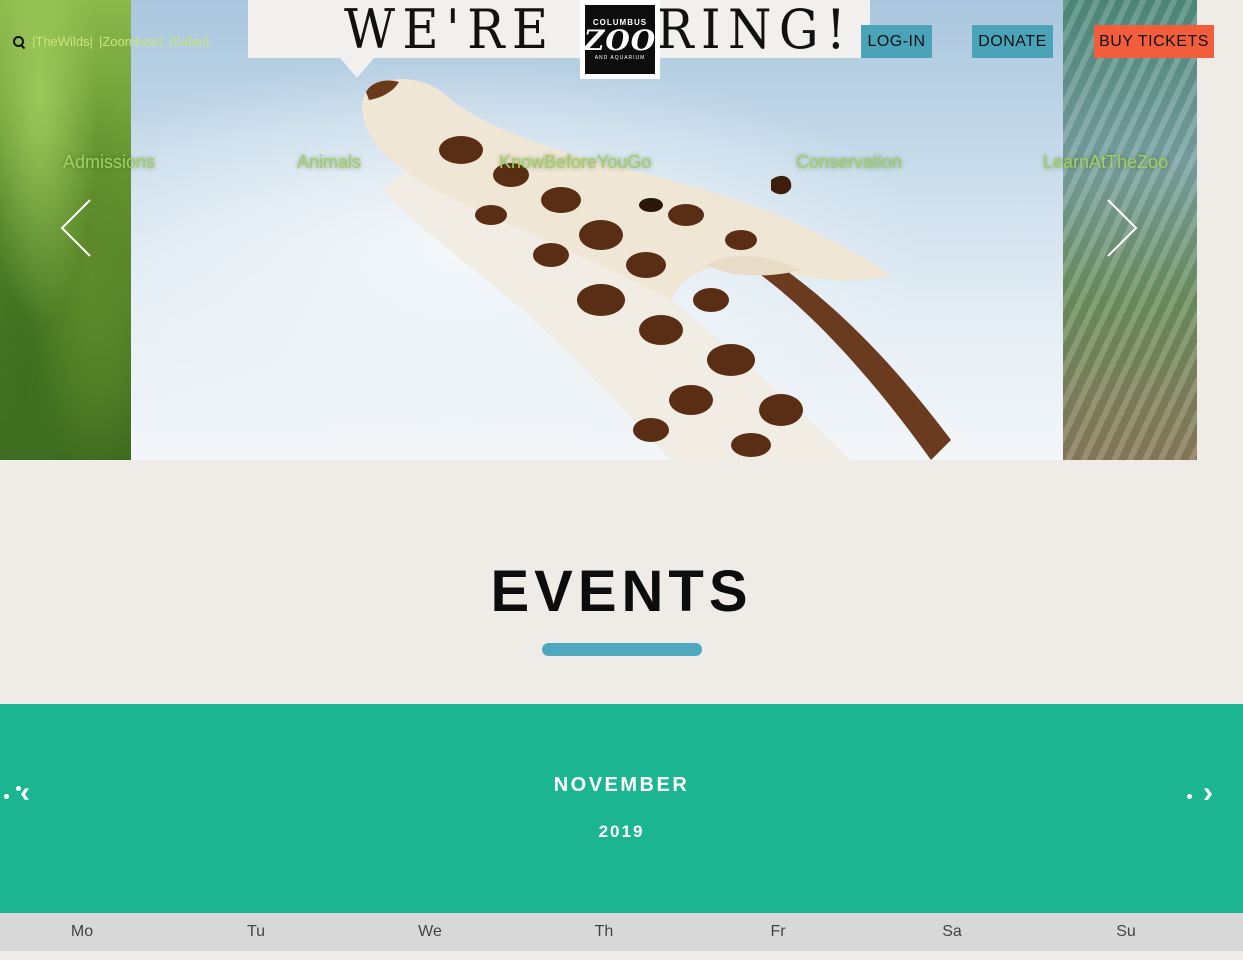 The height and width of the screenshot is (960, 1243). I want to click on logo-main-text: ZOO, so click(620, 40).